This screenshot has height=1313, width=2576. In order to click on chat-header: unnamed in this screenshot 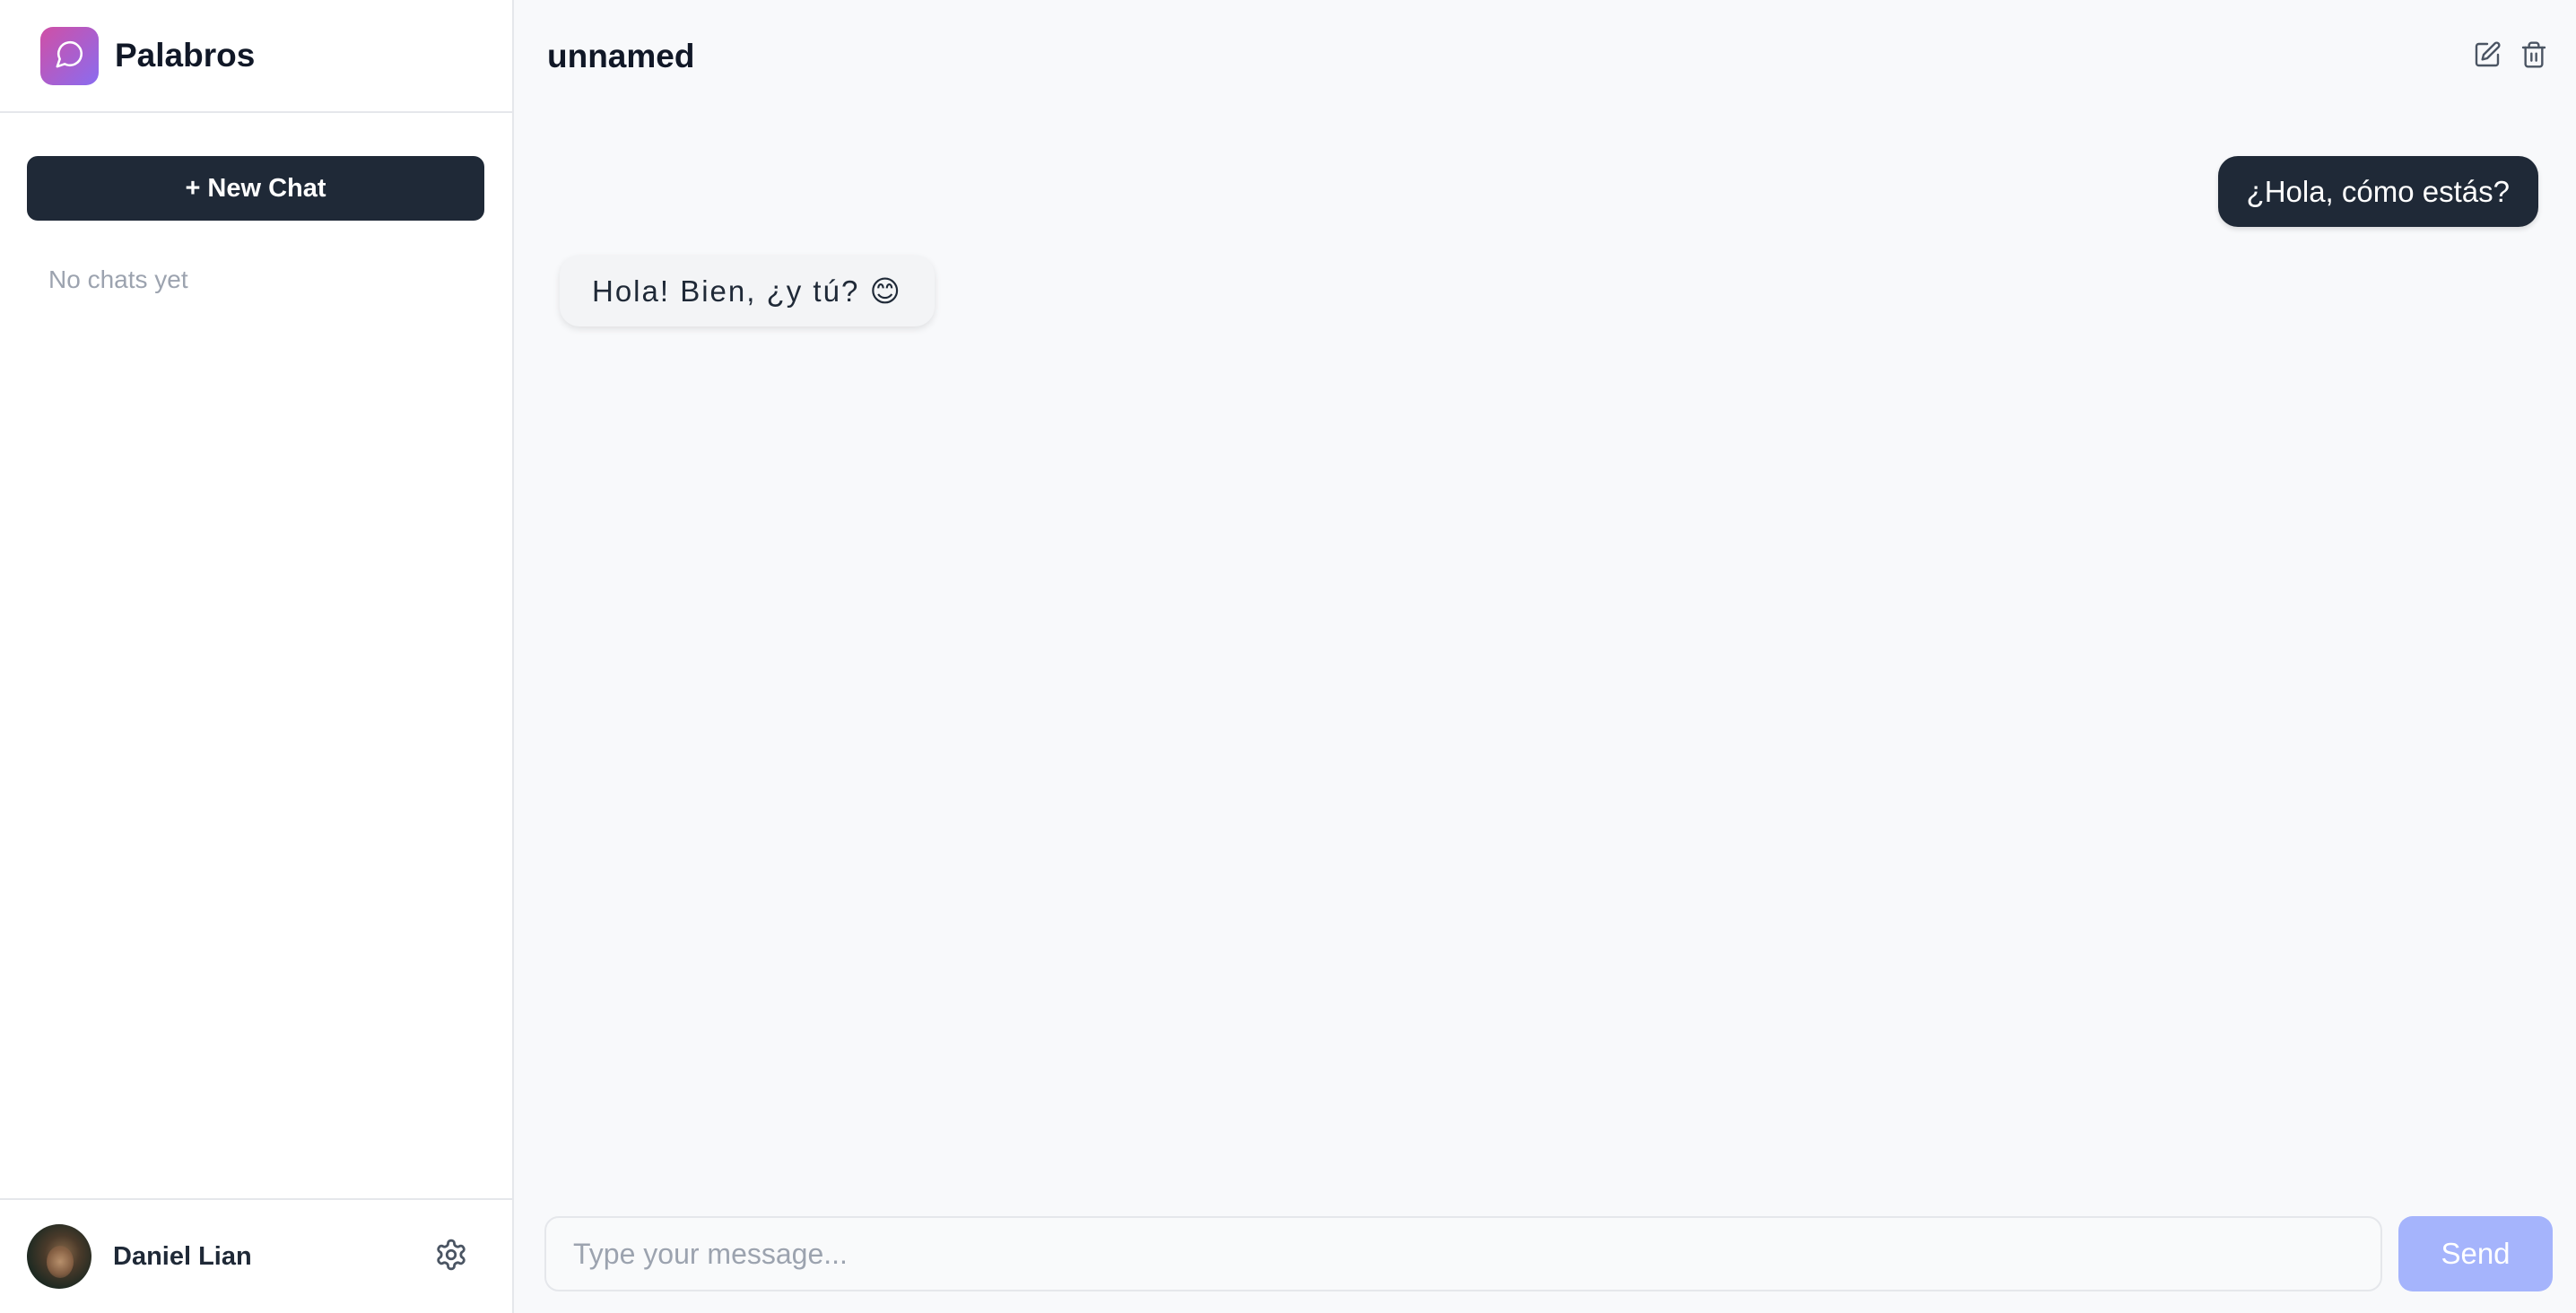, I will do `click(1545, 57)`.